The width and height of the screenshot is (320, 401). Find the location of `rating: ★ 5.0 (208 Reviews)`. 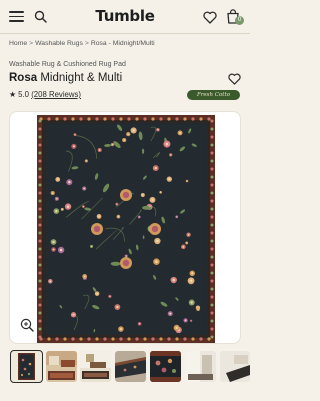

rating: ★ 5.0 (208 Reviews) is located at coordinates (45, 94).